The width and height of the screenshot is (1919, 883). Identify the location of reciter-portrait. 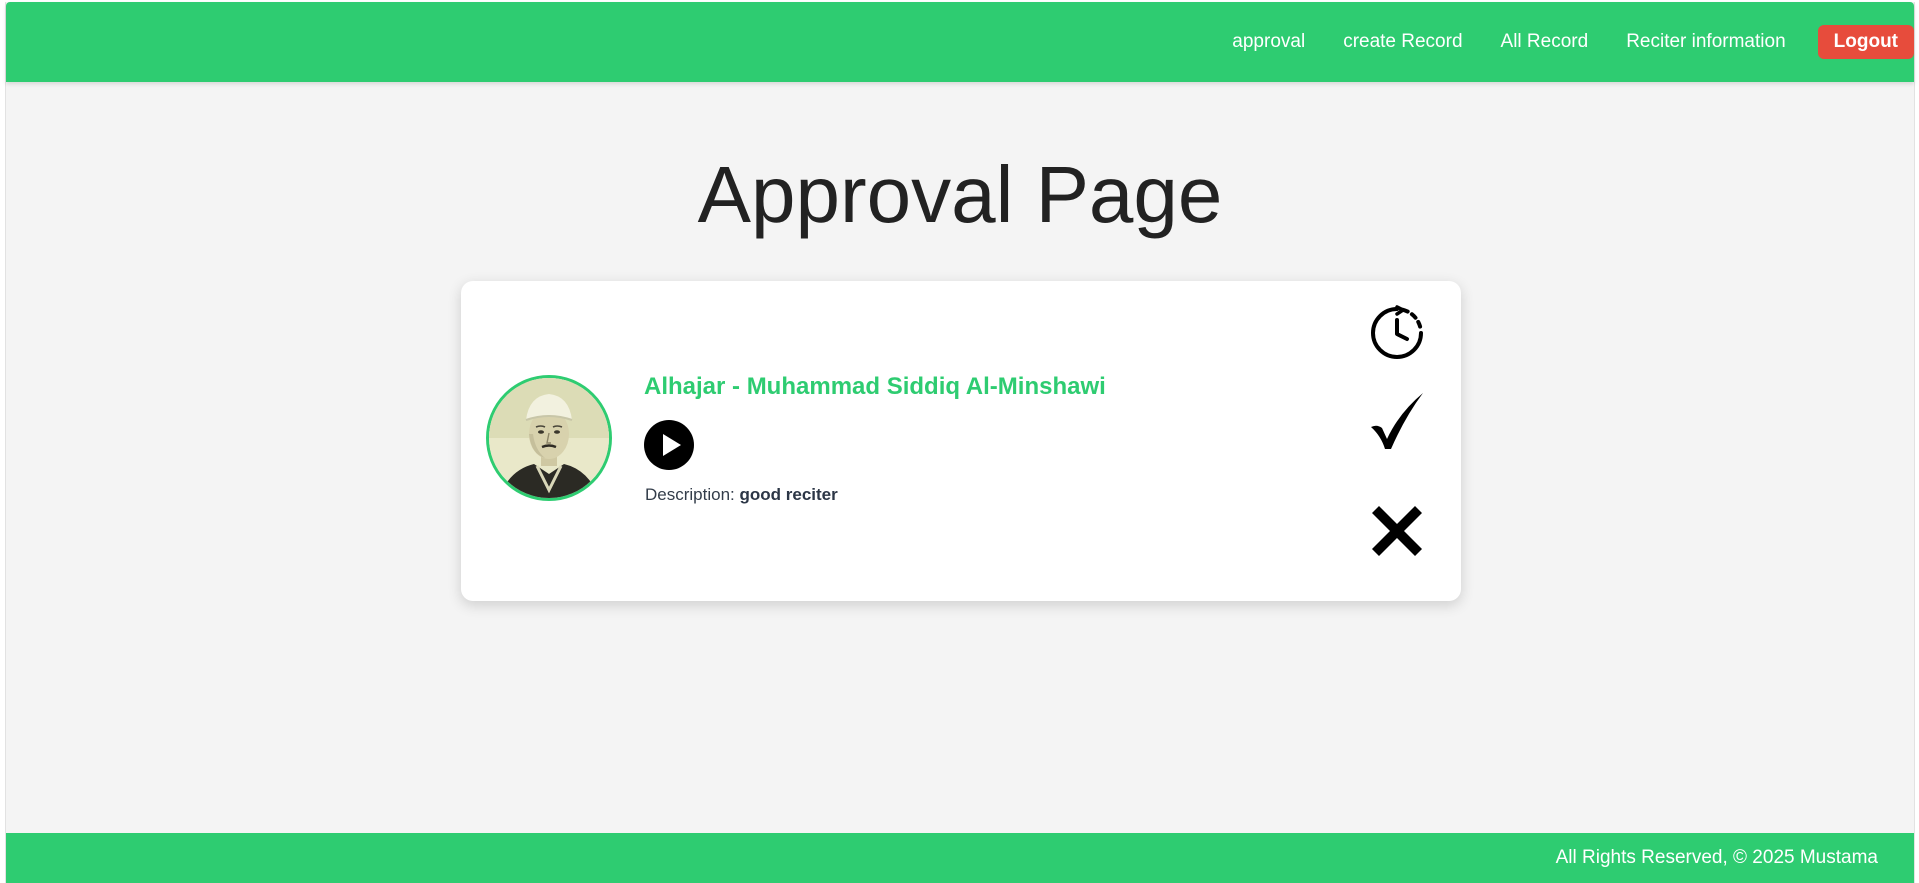
(549, 438).